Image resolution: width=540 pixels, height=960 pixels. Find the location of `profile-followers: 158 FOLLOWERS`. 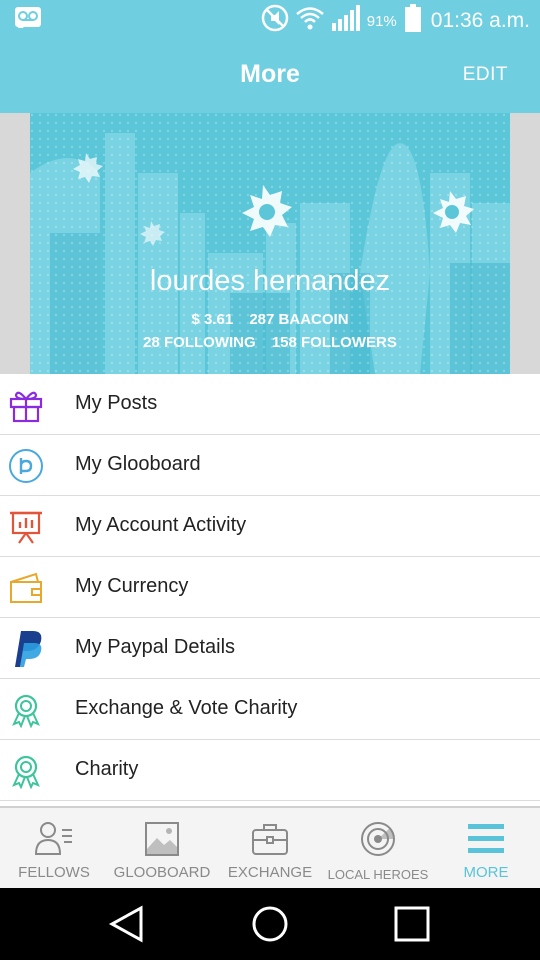

profile-followers: 158 FOLLOWERS is located at coordinates (334, 342).